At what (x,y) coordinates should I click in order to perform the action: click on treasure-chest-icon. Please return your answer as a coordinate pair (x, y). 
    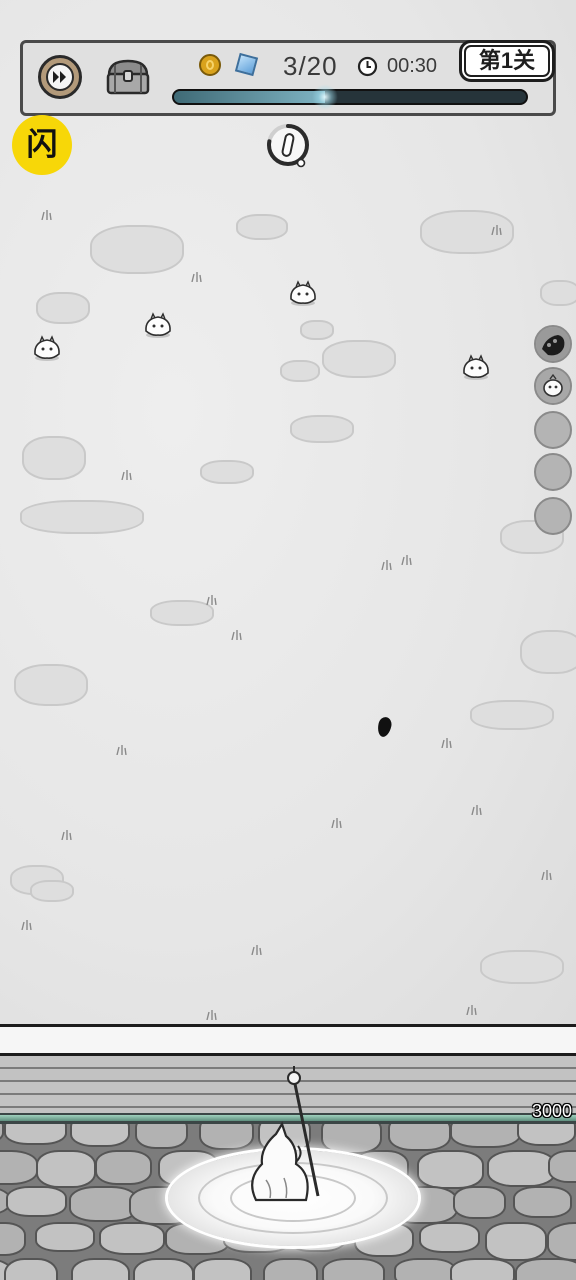
    Looking at the image, I should click on (128, 77).